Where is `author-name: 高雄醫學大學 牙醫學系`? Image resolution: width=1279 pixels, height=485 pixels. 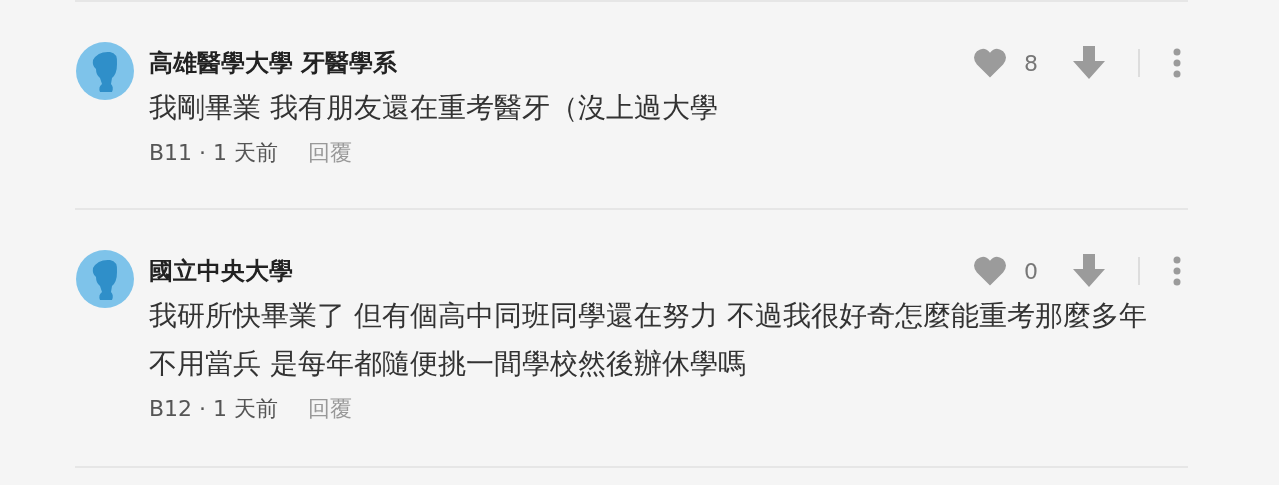
author-name: 高雄醫學大學 牙醫學系 is located at coordinates (273, 63).